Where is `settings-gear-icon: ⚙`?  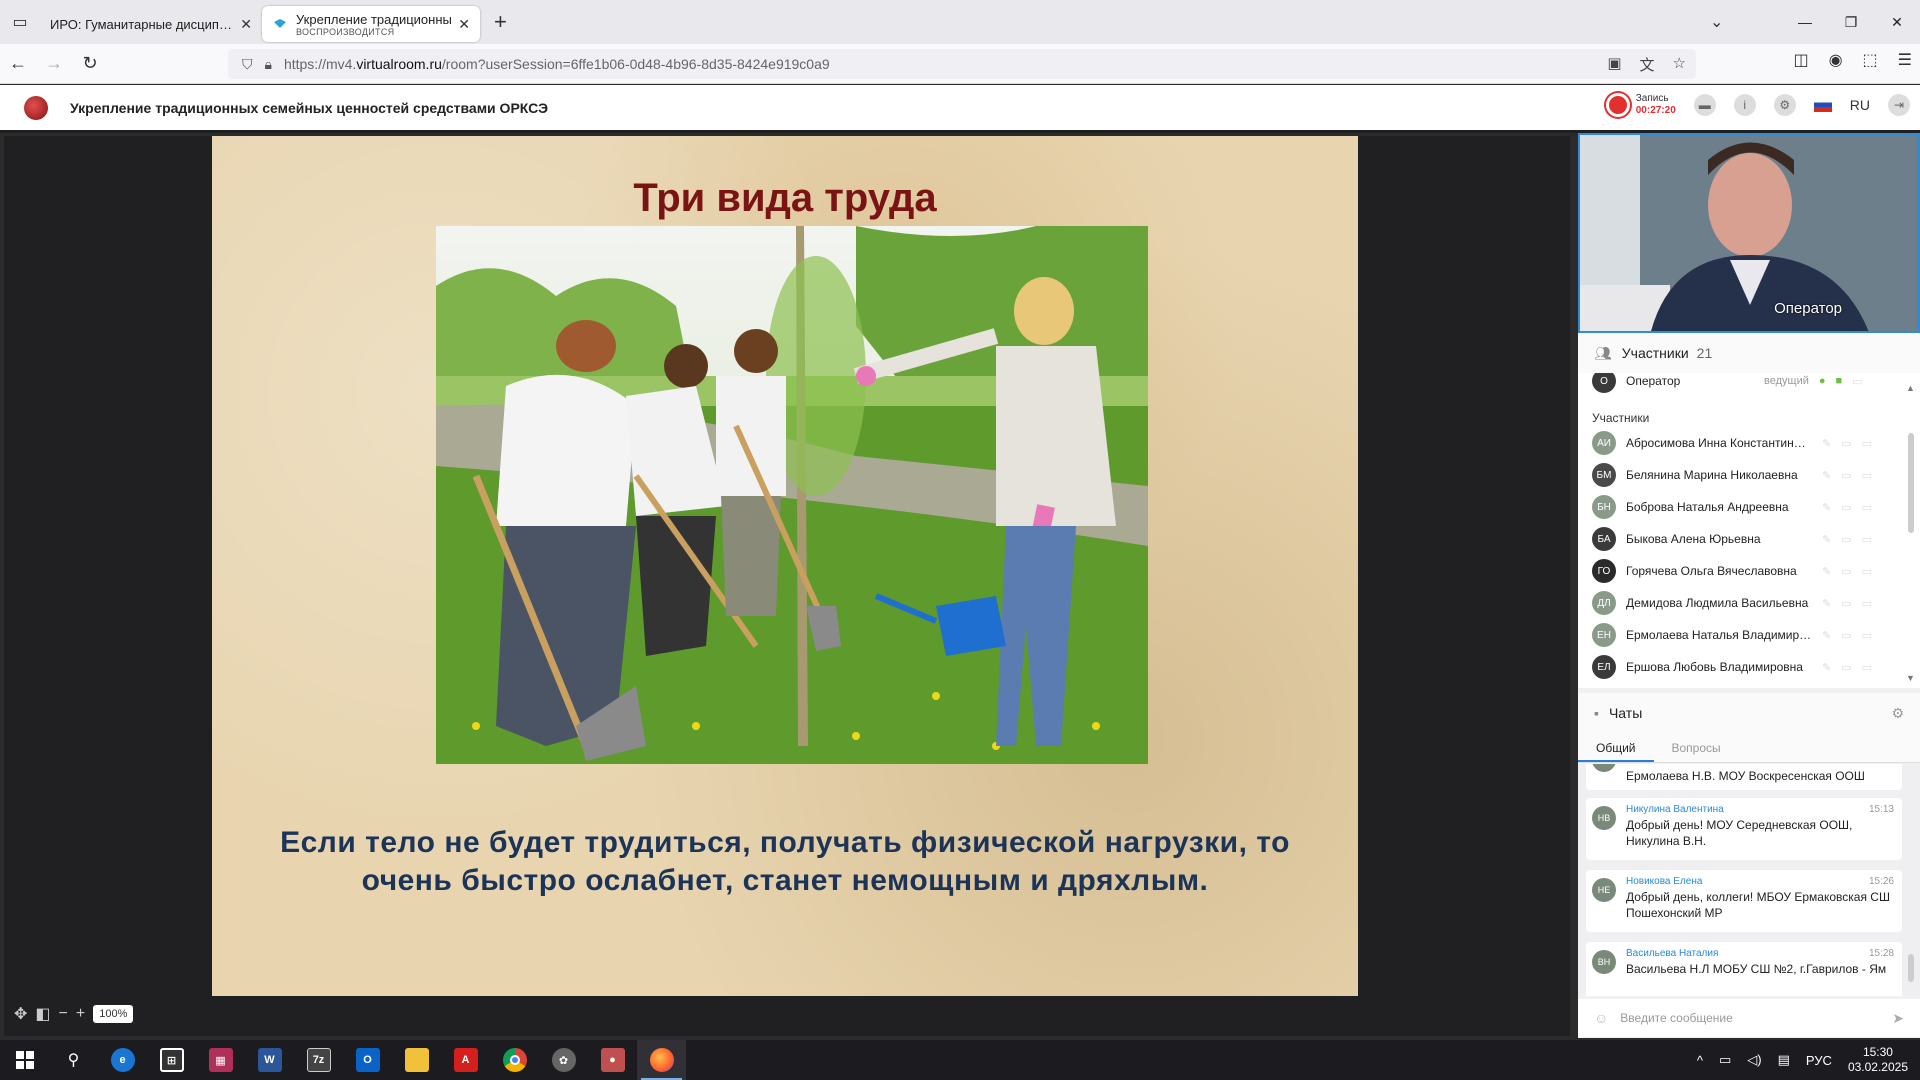
settings-gear-icon: ⚙ is located at coordinates (1784, 105).